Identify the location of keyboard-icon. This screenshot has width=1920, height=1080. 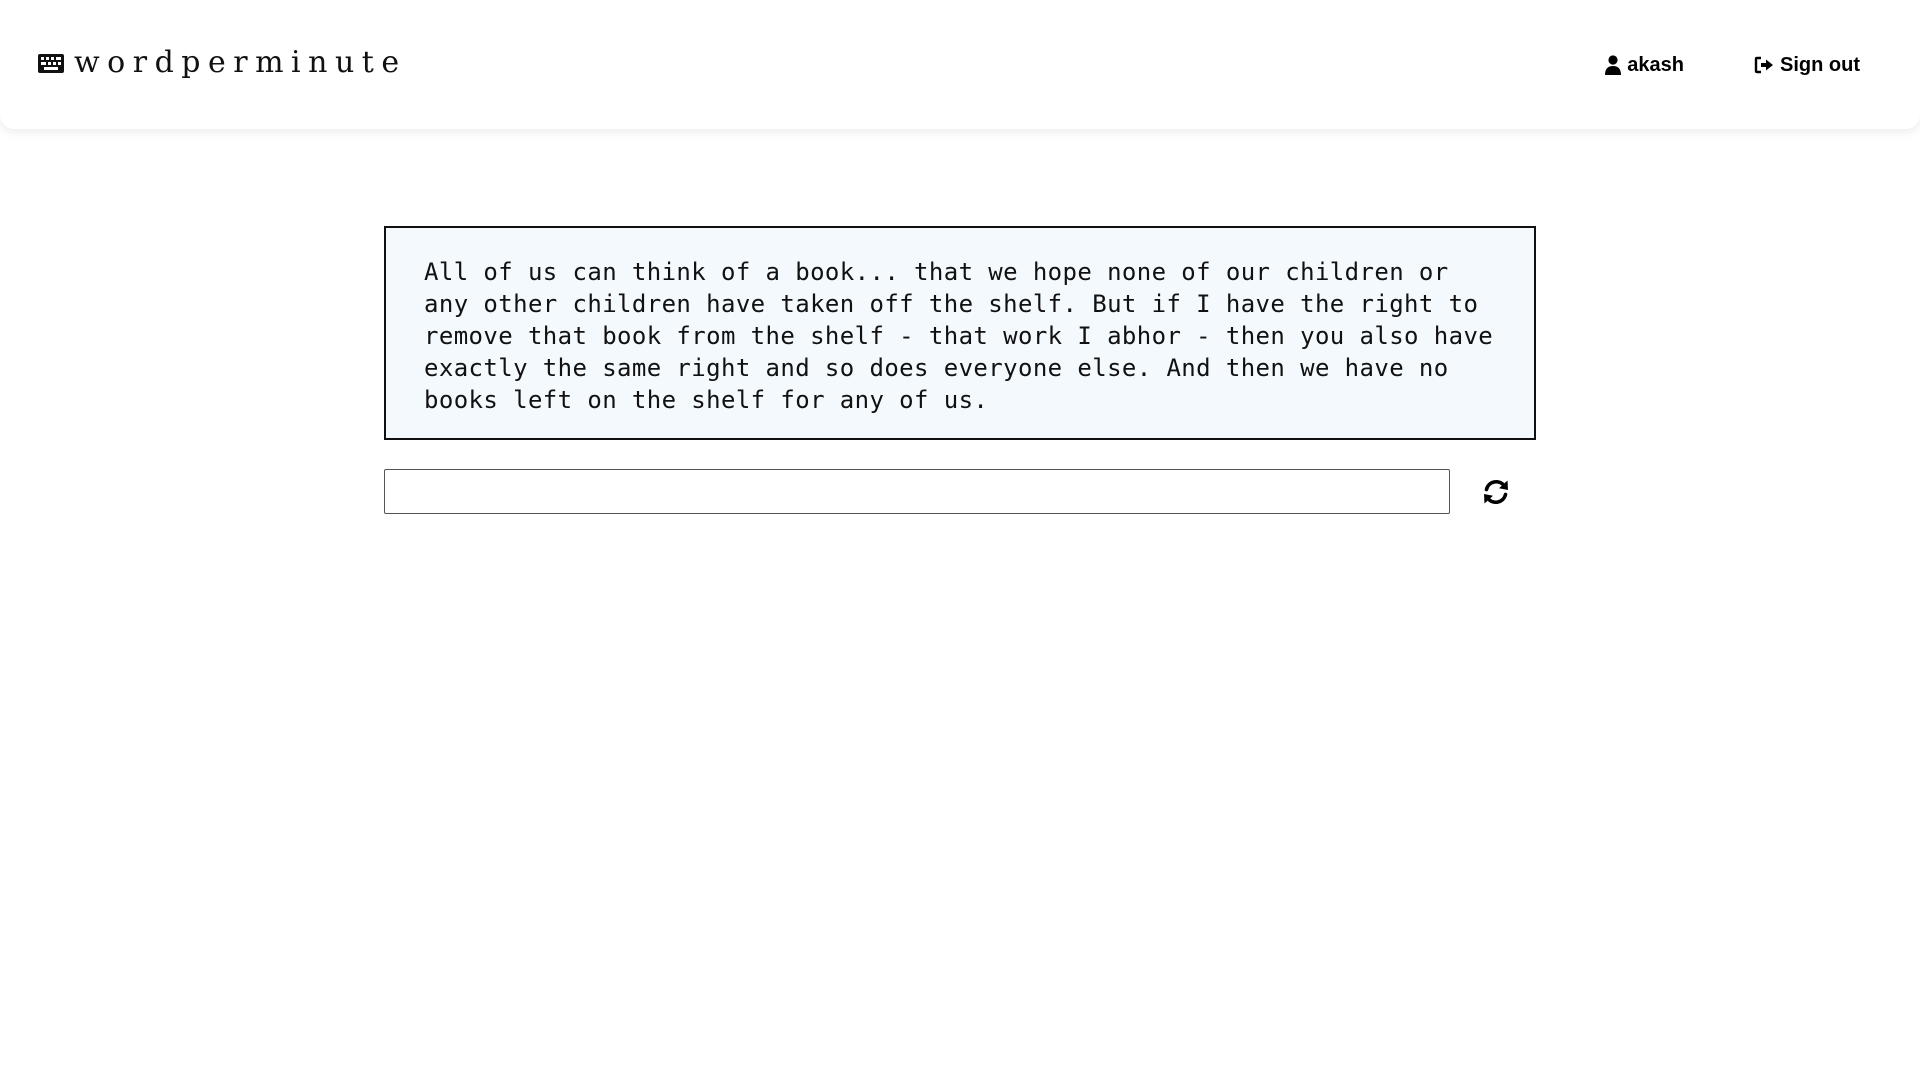
(51, 63).